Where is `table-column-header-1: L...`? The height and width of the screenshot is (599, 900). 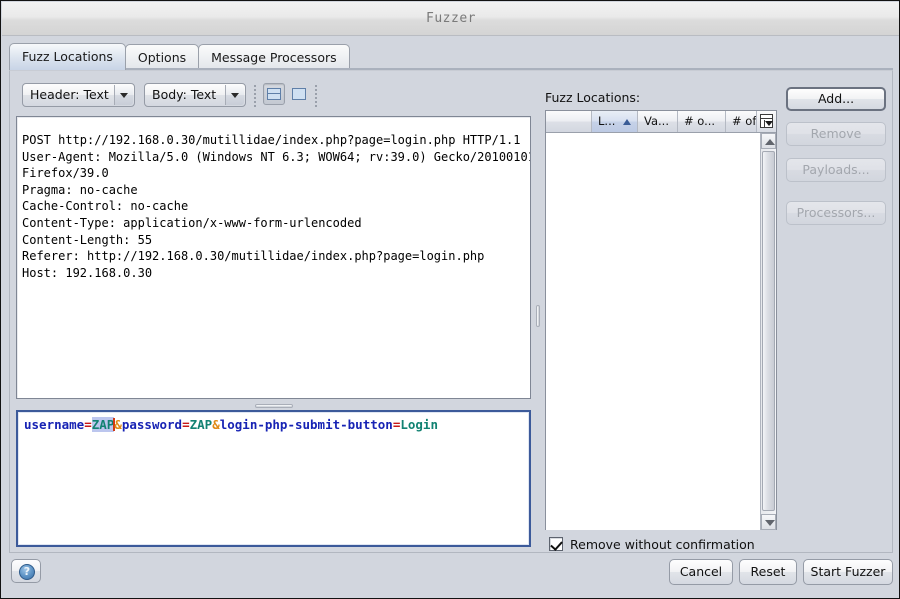
table-column-header-1: L... is located at coordinates (615, 121).